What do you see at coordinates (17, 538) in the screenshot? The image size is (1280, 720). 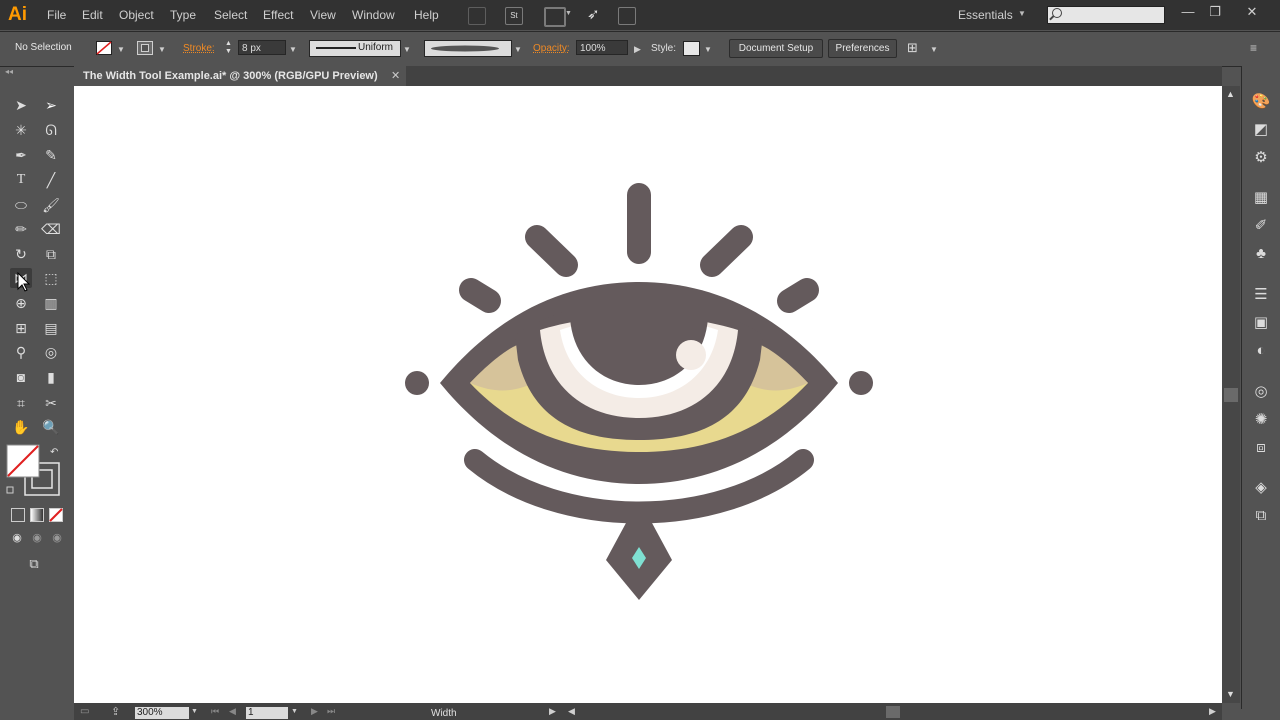 I see `draw-normal-icon: ◉` at bounding box center [17, 538].